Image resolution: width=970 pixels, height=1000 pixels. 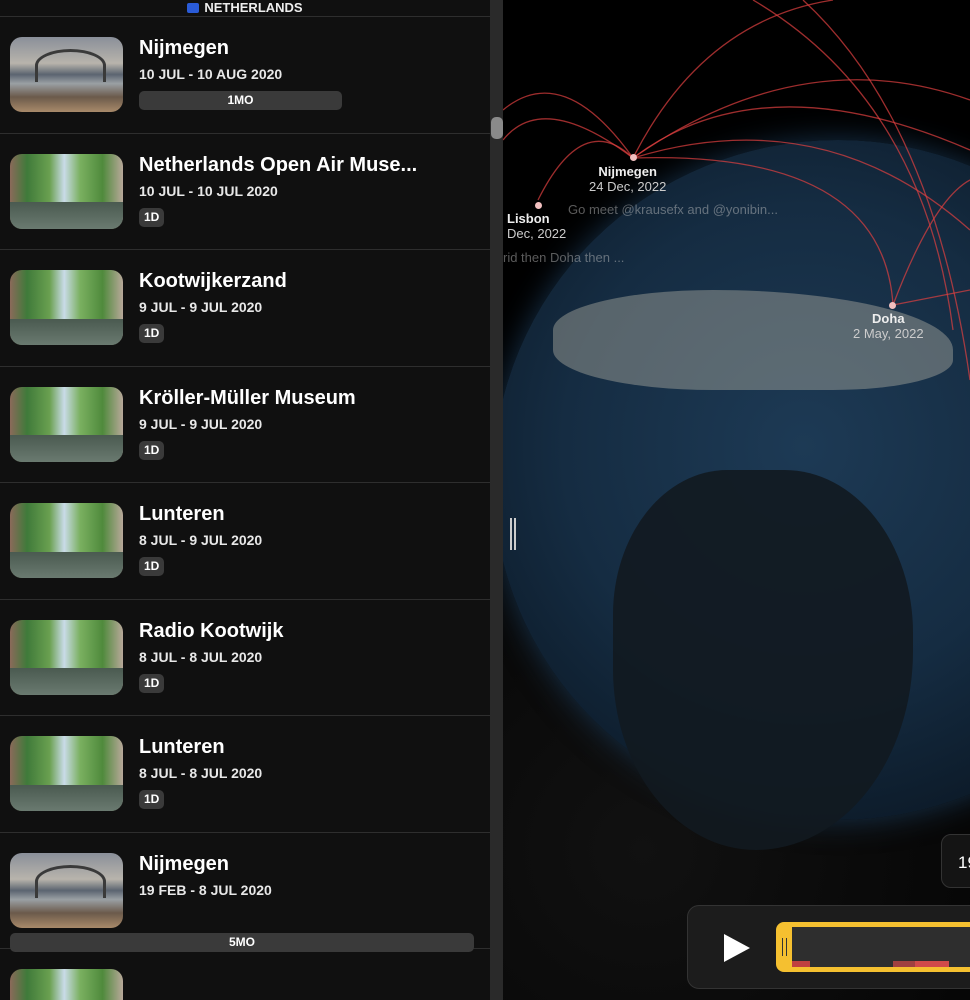 I want to click on item-date: 8 JUL - 9 JUL 2020, so click(x=201, y=540).